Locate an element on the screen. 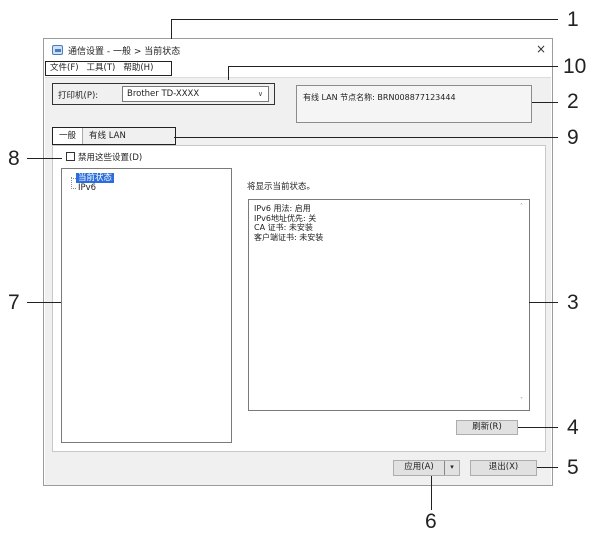  tab-general: 一般 is located at coordinates (68, 136).